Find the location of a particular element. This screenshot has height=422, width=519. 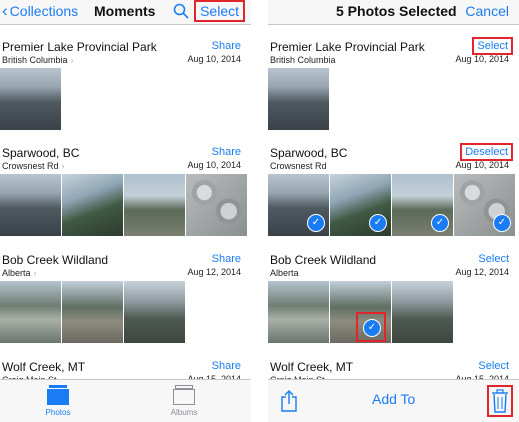

moment-location: Alberta › is located at coordinates (19, 273).